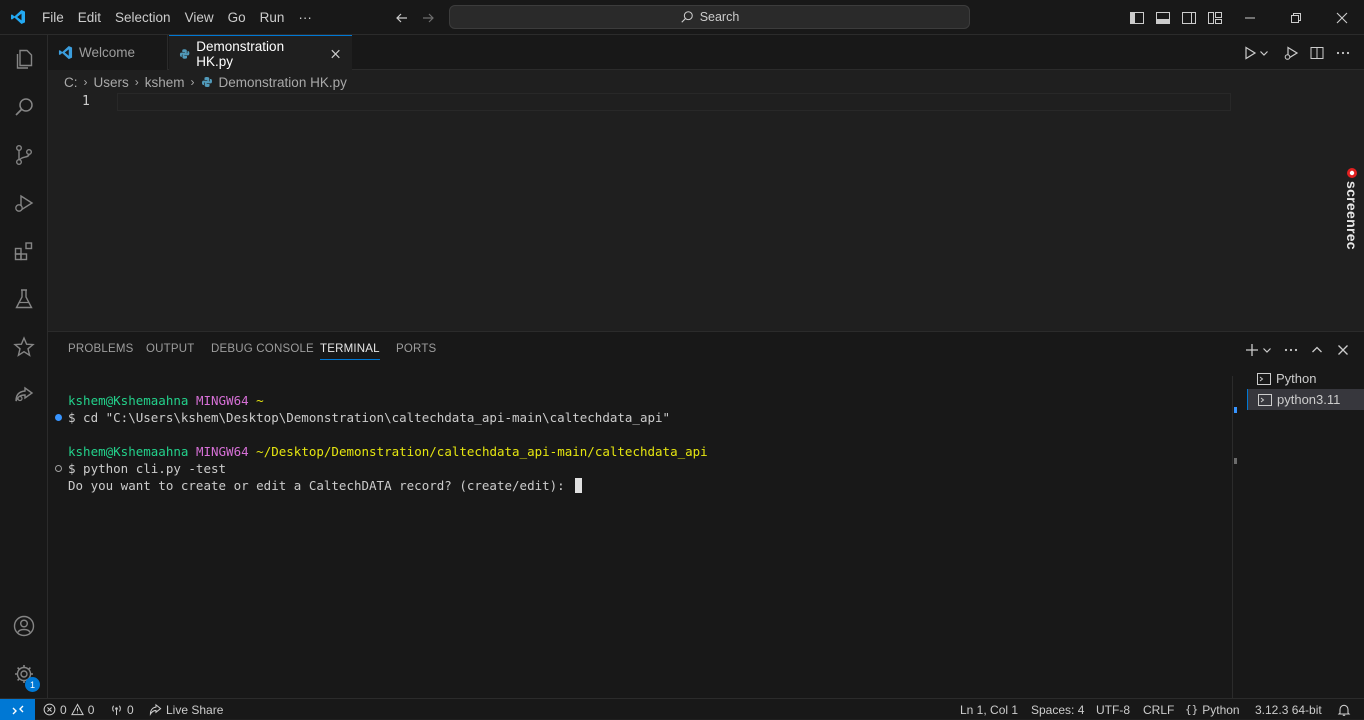 The image size is (1364, 720). I want to click on terminal-item-python: Python, so click(1305, 378).